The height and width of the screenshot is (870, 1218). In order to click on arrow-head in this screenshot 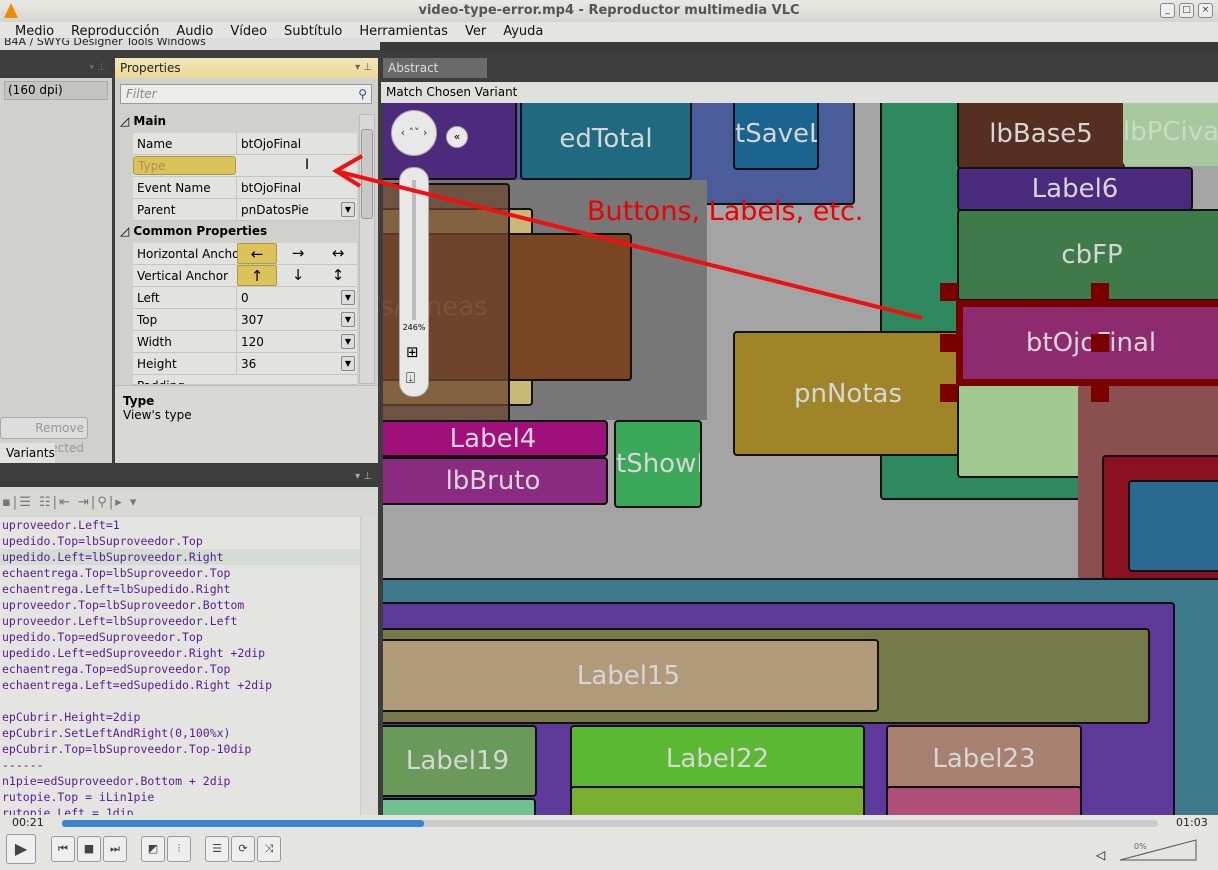, I will do `click(347, 171)`.